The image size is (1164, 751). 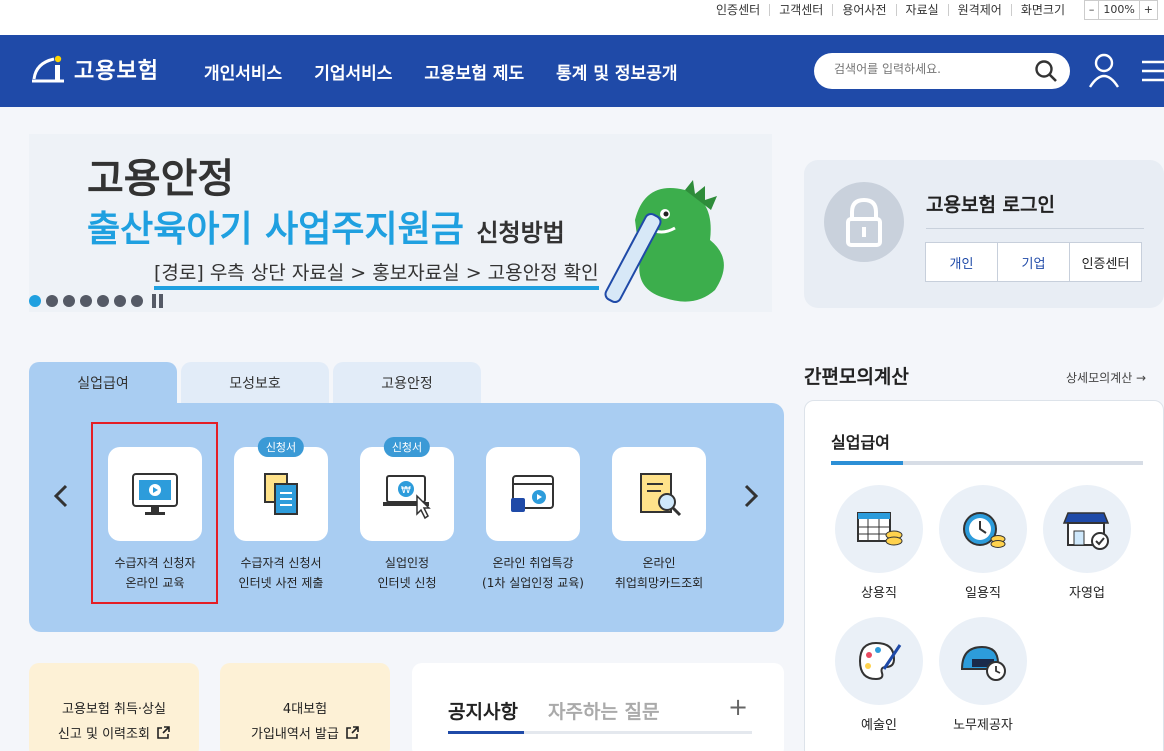 I want to click on login-card: 고용보험 로그인 개인 기업 인증센터, so click(x=984, y=234).